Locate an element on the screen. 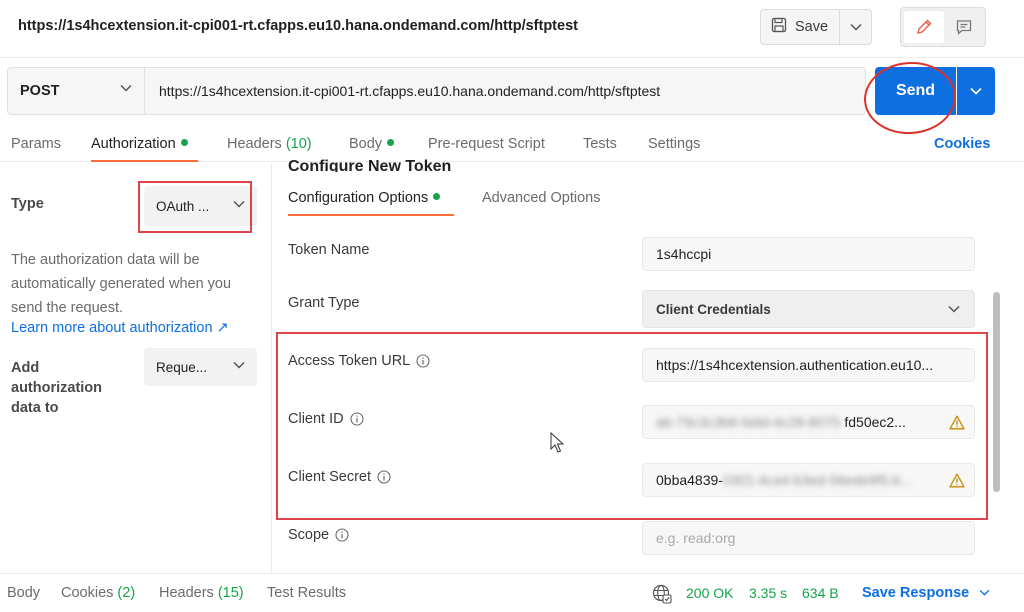 The height and width of the screenshot is (612, 1024). add-auth-data-label: Add authorization data to is located at coordinates (57, 388).